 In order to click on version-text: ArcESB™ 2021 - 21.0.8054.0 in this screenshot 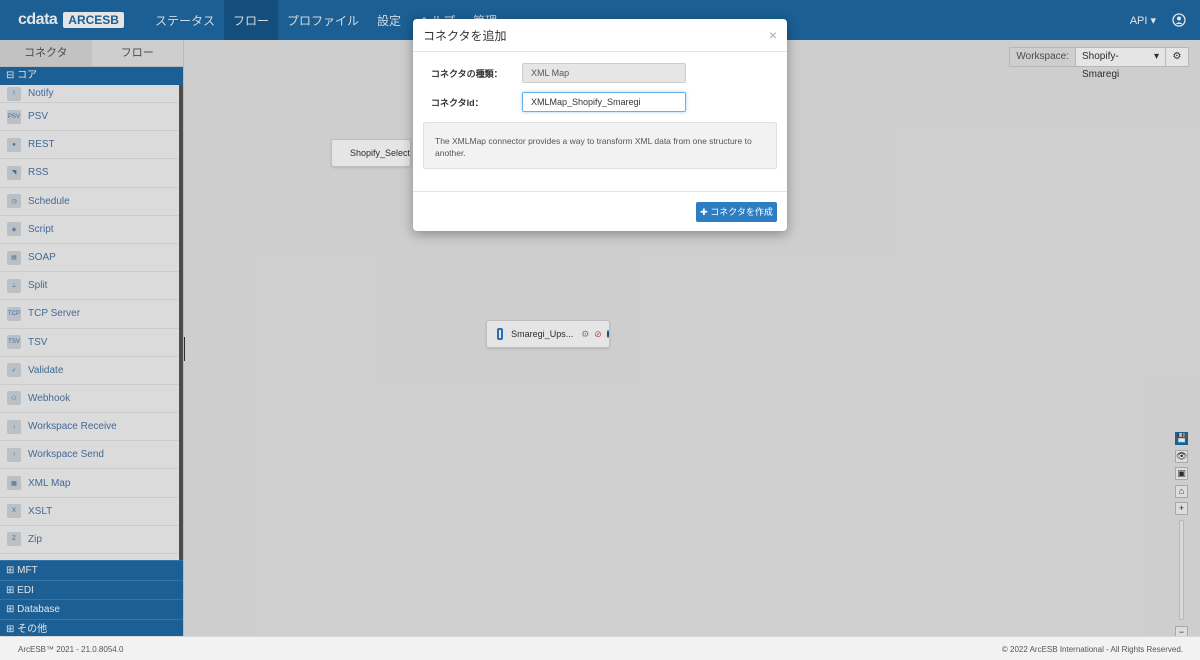, I will do `click(71, 649)`.